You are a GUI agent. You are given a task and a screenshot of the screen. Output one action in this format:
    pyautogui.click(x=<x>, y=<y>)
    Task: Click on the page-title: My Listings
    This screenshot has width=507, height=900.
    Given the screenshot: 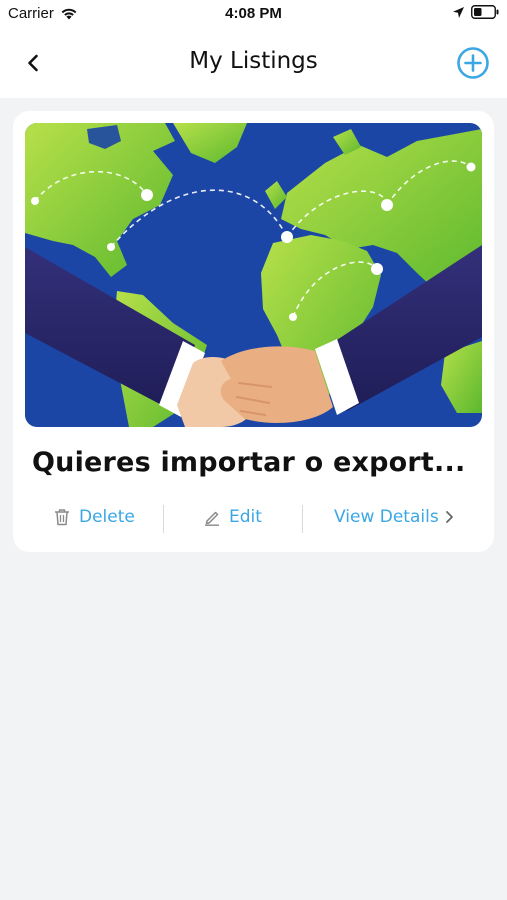 What is the action you would take?
    pyautogui.click(x=253, y=61)
    